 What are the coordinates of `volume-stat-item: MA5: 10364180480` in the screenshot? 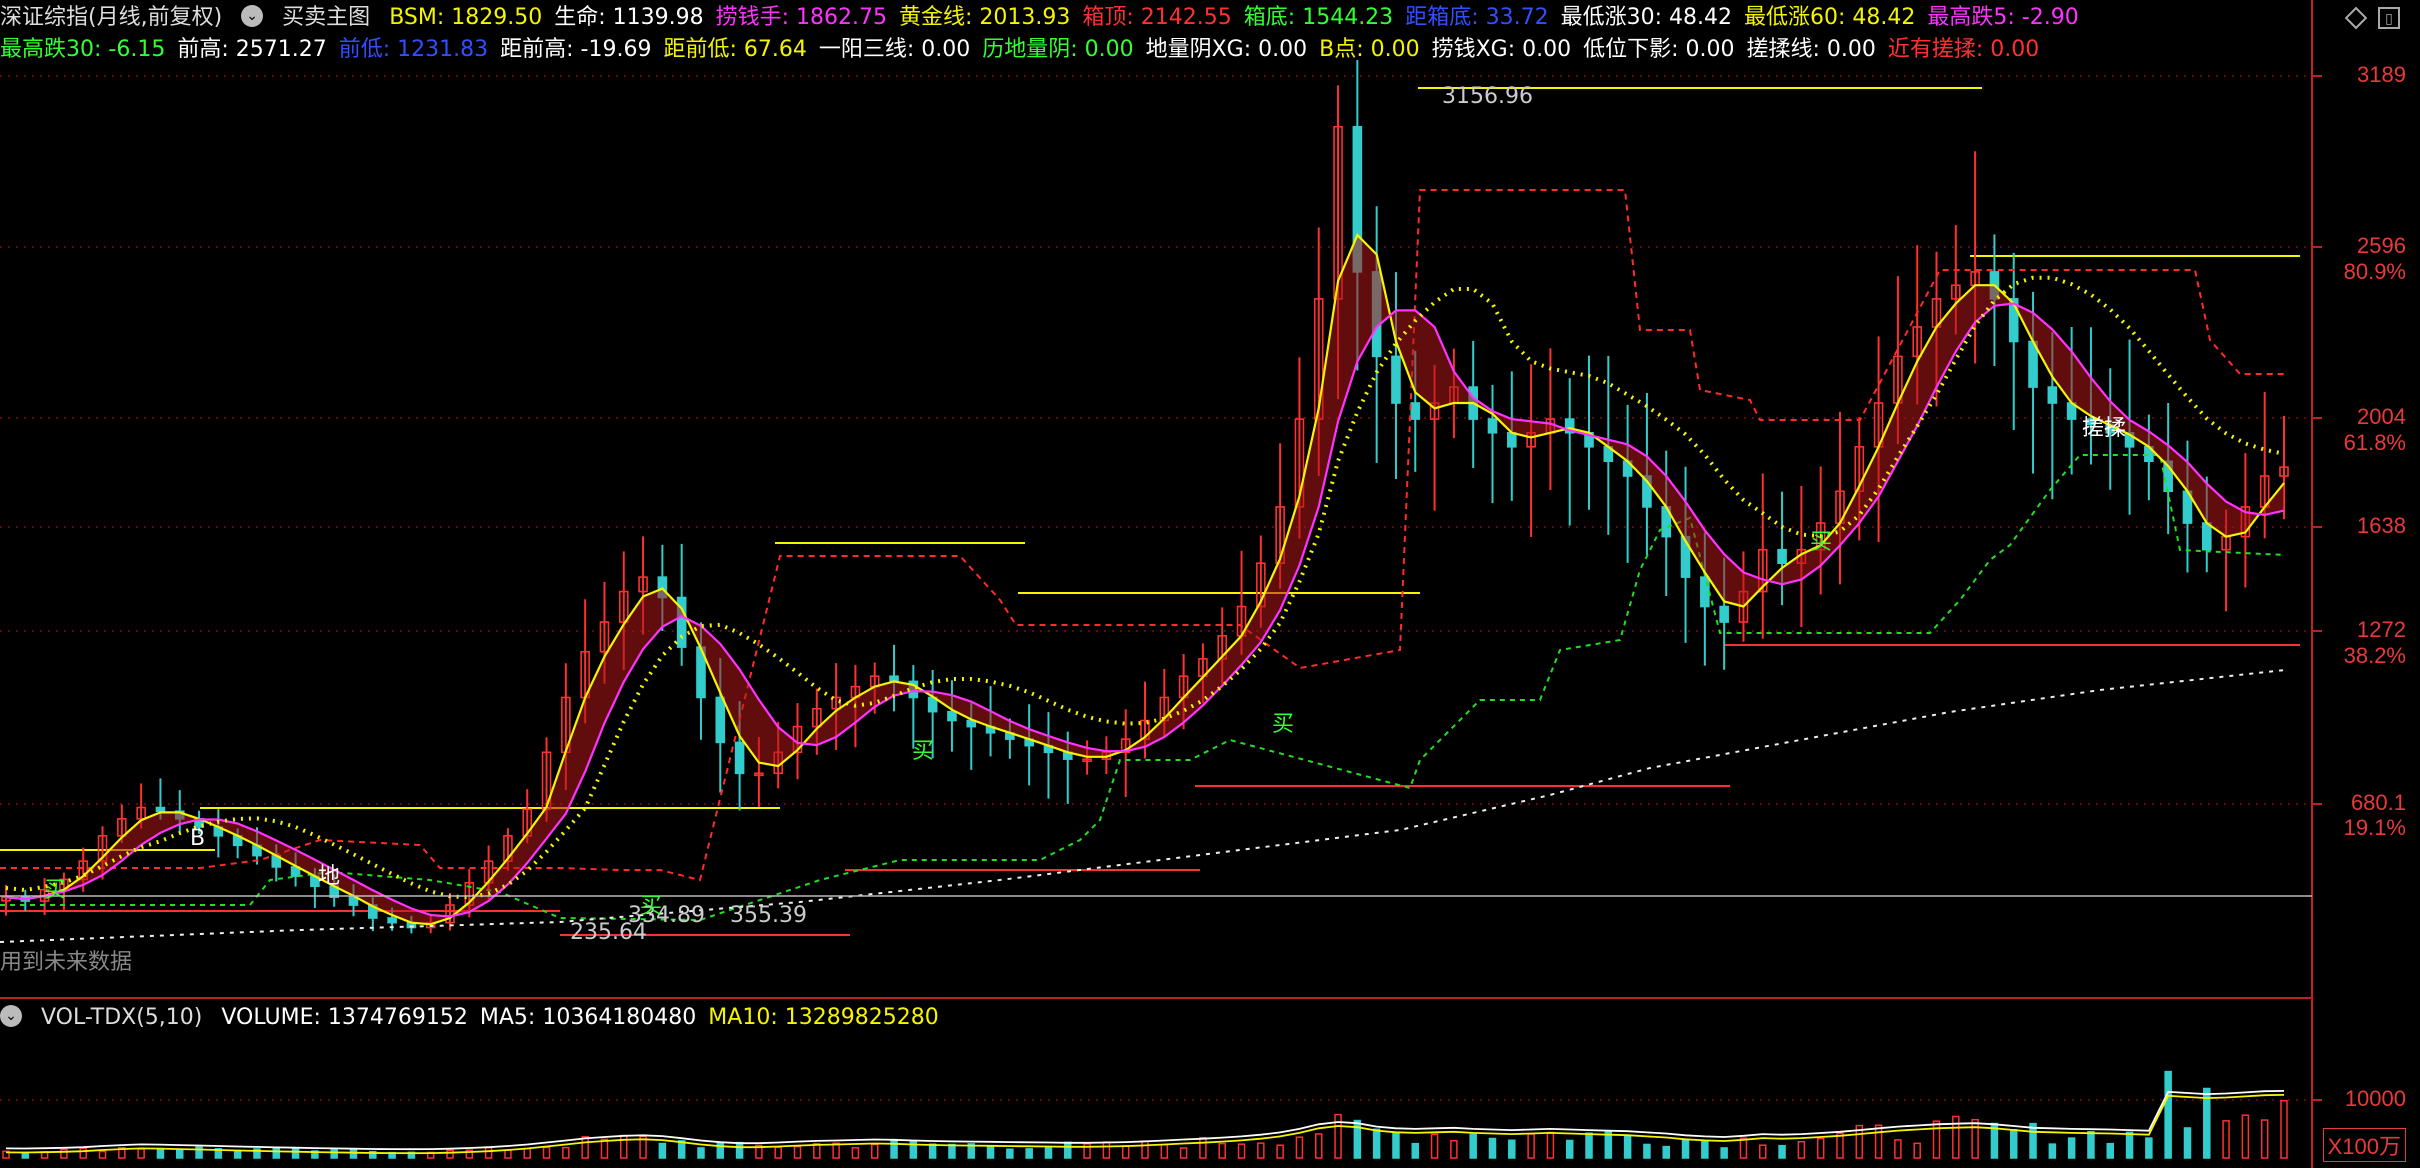 It's located at (588, 1017).